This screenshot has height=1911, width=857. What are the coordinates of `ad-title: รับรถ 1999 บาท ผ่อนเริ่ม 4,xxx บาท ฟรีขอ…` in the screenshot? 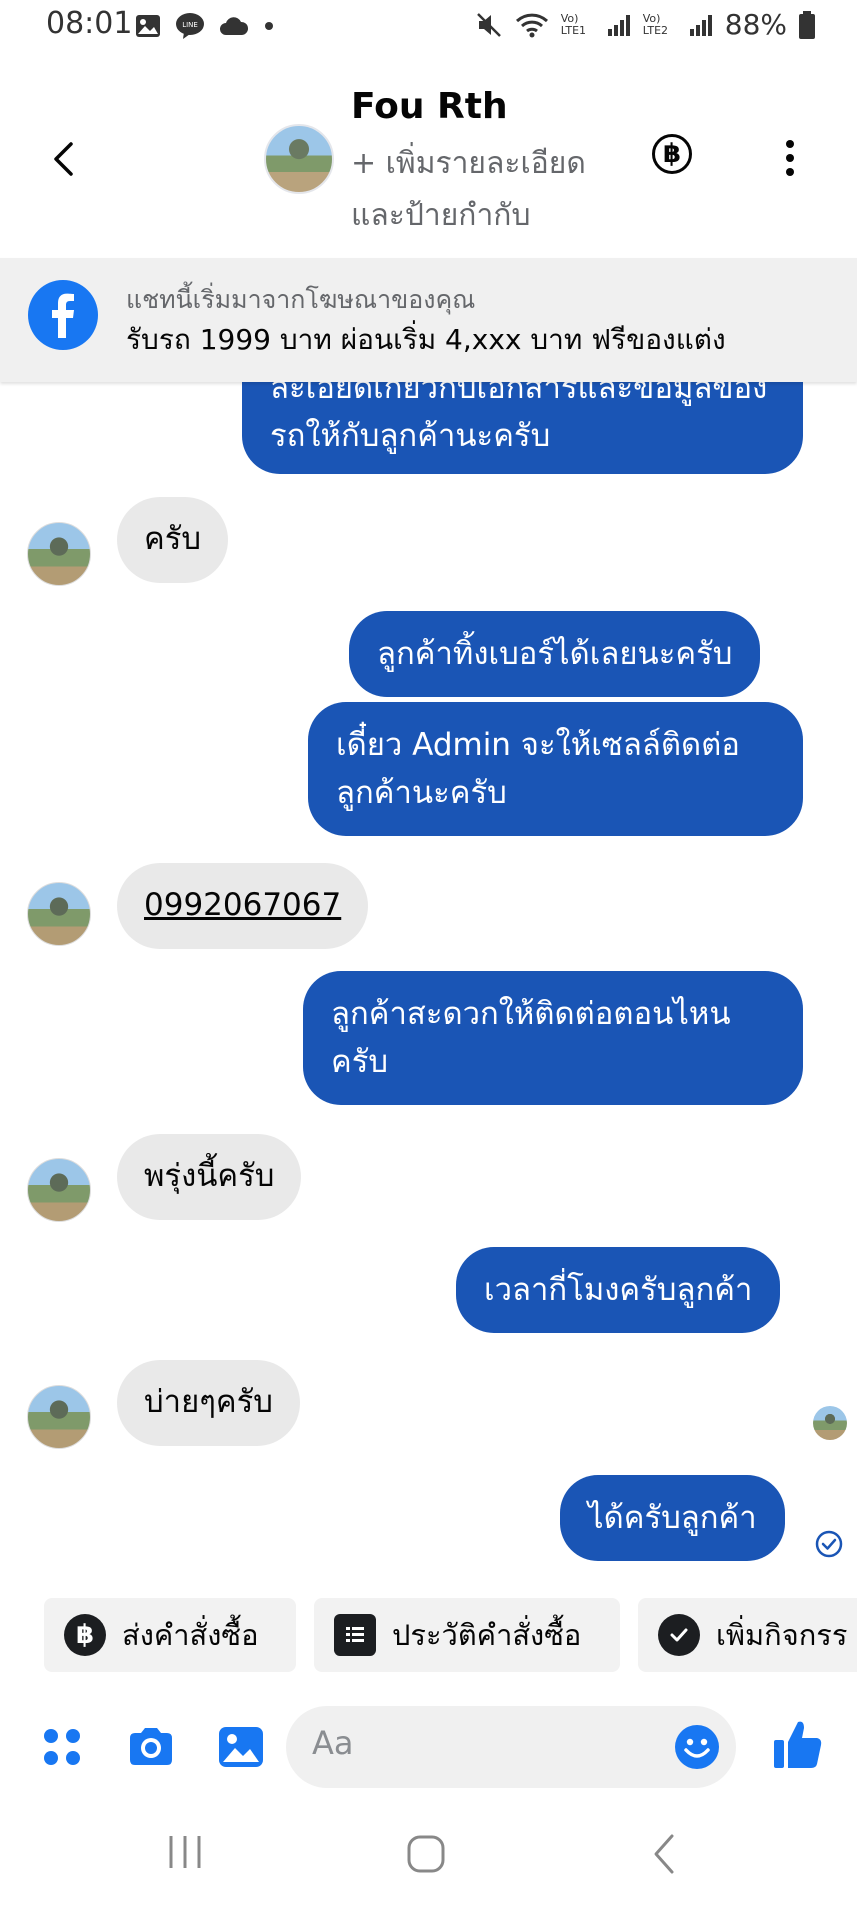 It's located at (426, 339).